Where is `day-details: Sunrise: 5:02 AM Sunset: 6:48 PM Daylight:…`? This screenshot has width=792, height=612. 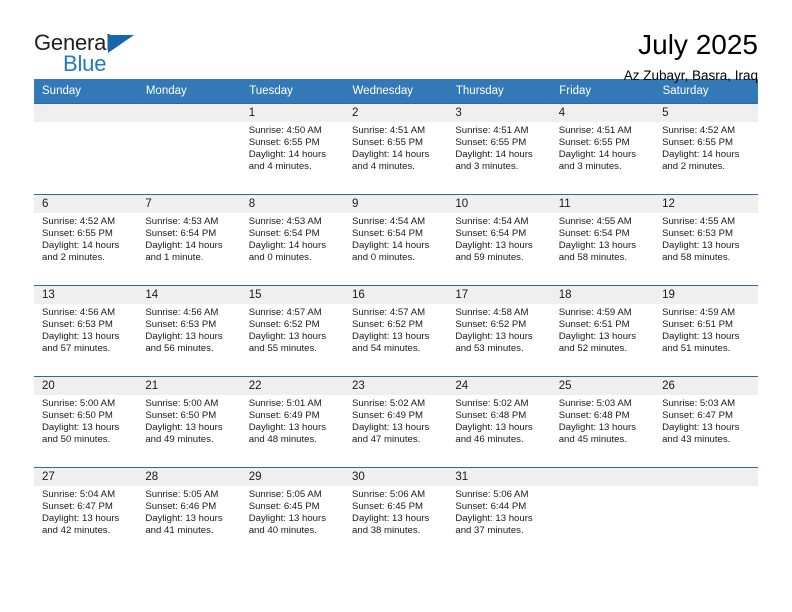 day-details: Sunrise: 5:02 AM Sunset: 6:48 PM Daylight:… is located at coordinates (498, 420).